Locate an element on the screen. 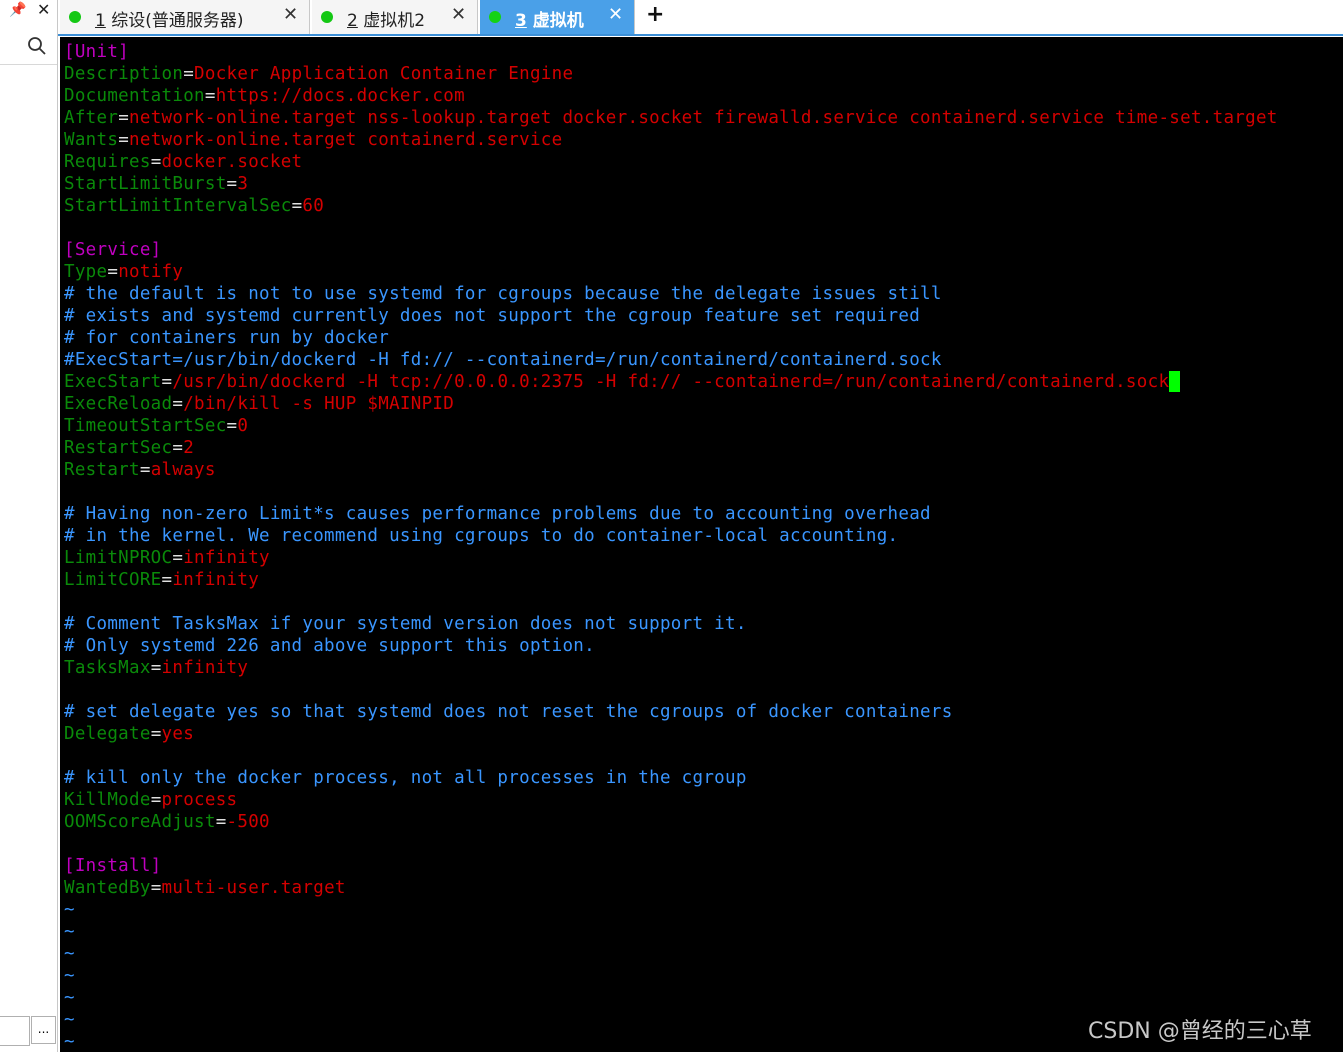 This screenshot has width=1343, height=1052. config-key: StartLimitBurst is located at coordinates (145, 184).